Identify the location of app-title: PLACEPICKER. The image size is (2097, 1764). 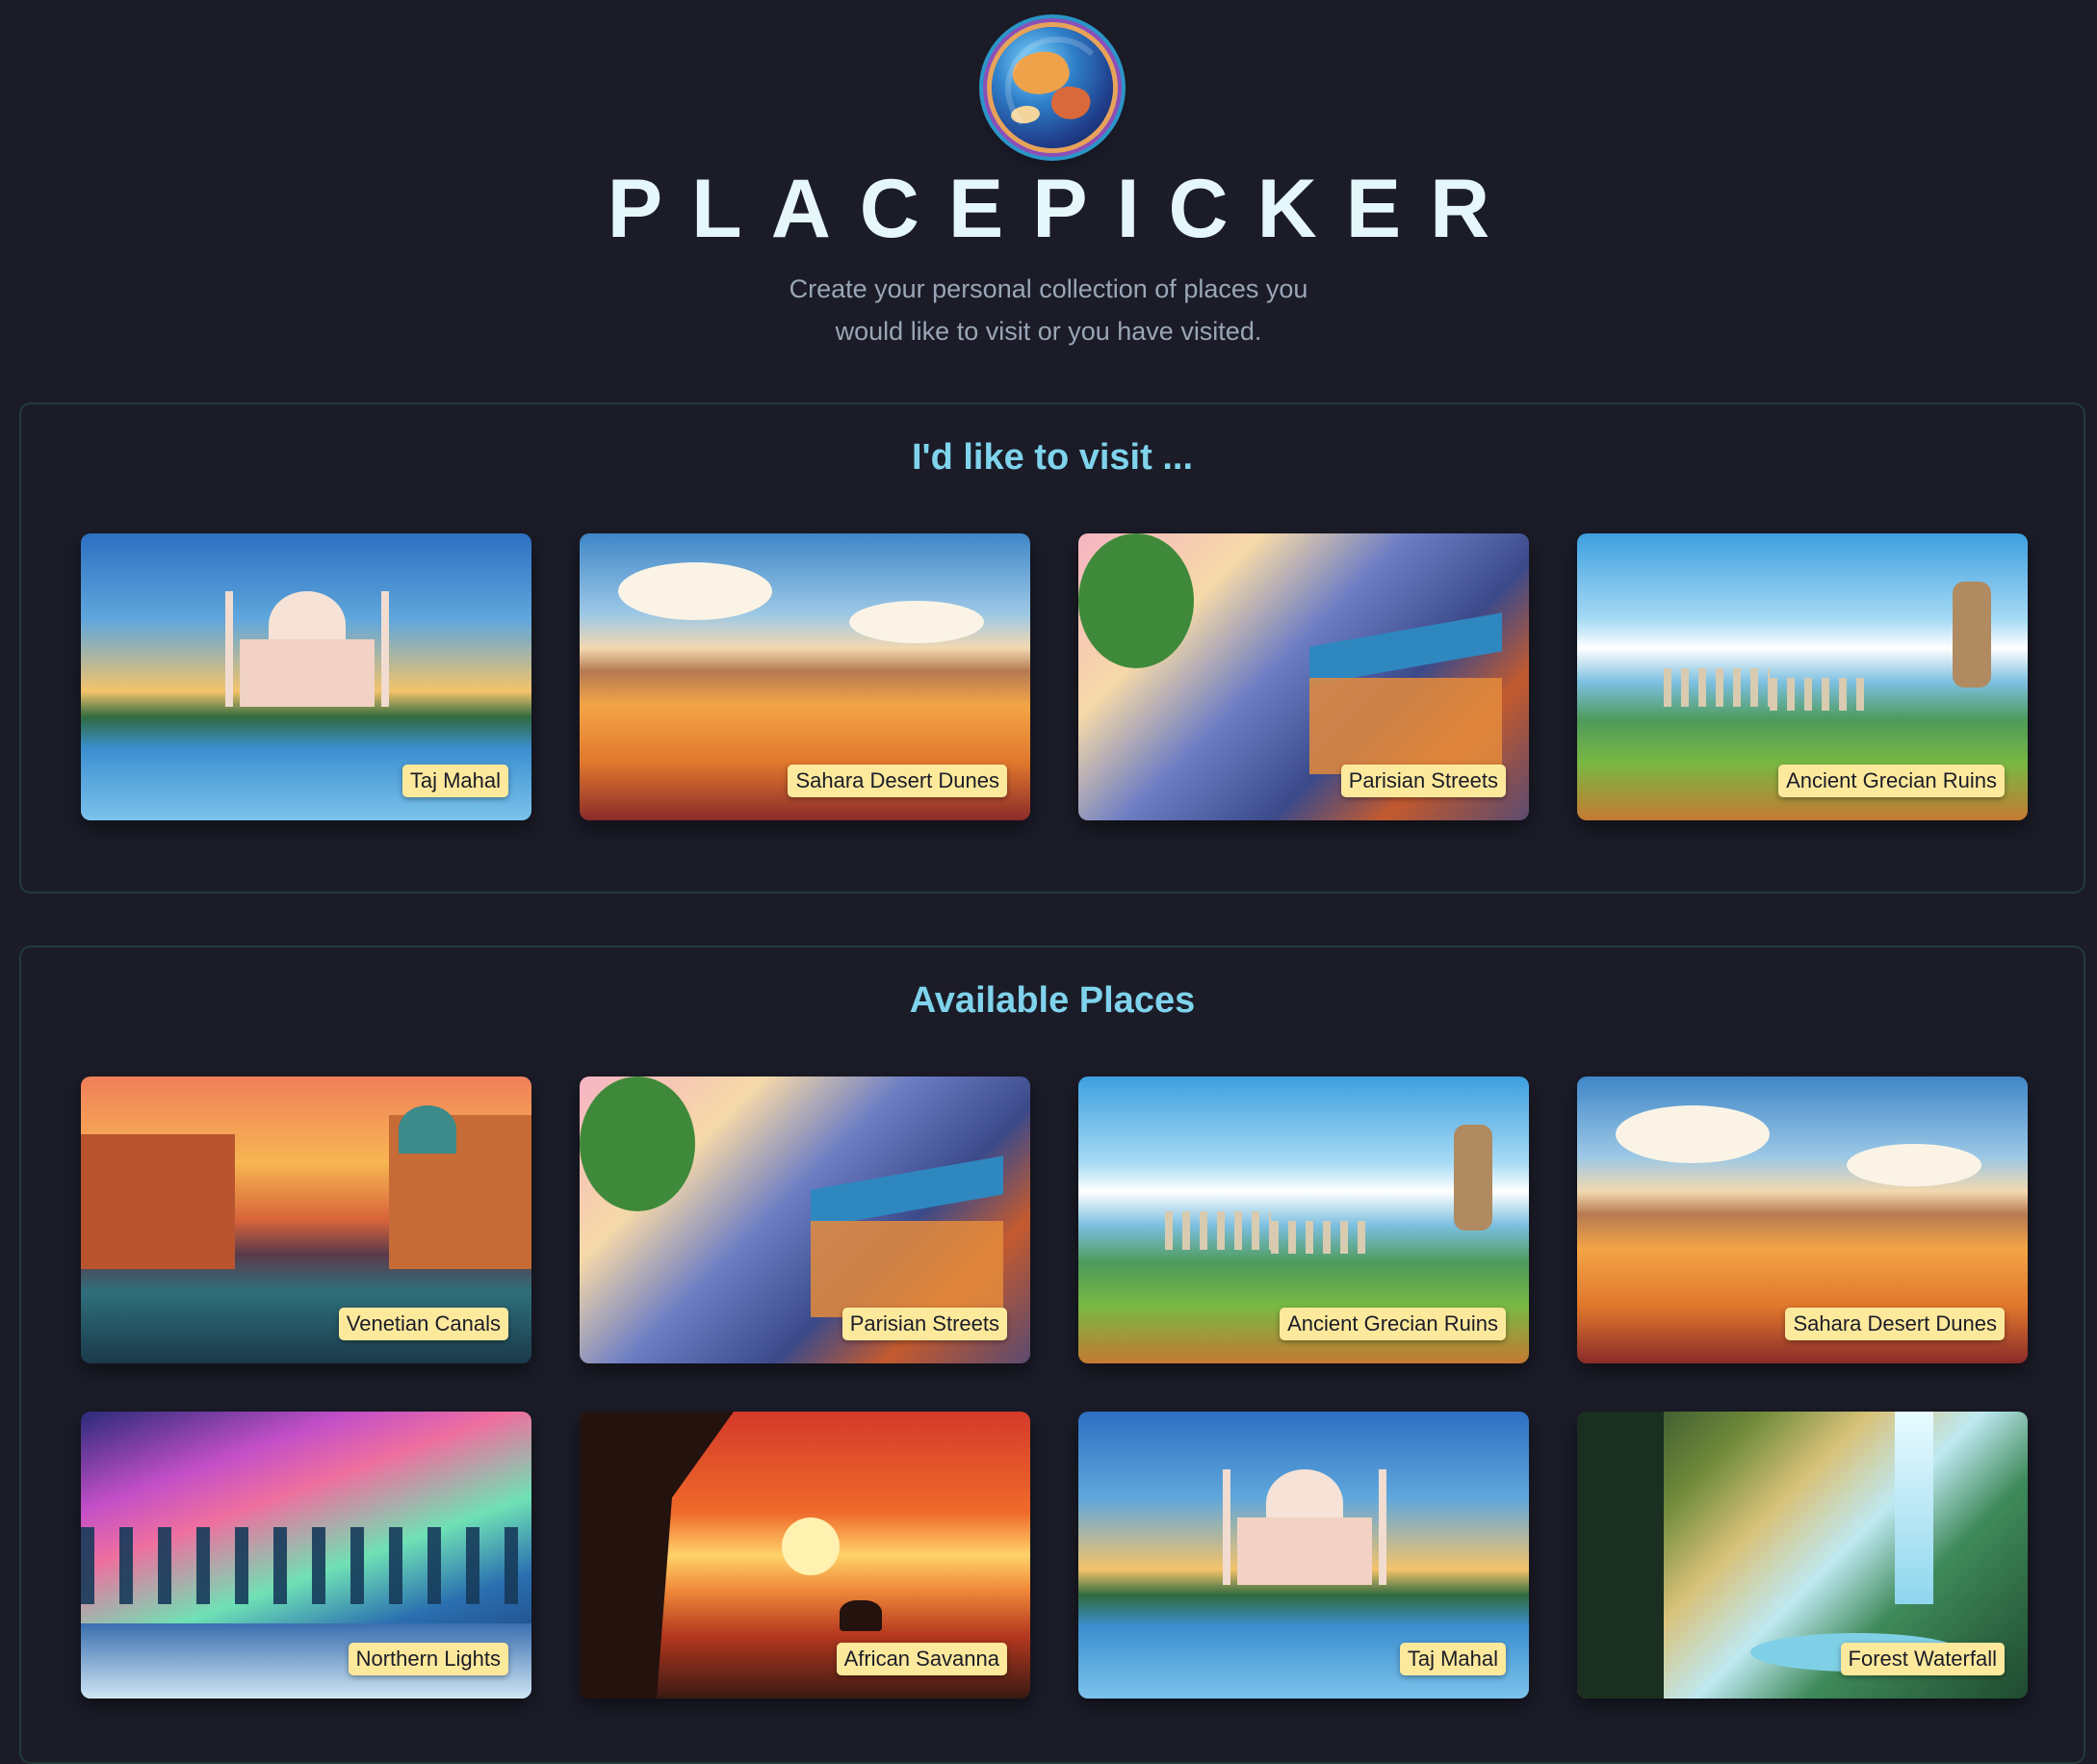
(1063, 209).